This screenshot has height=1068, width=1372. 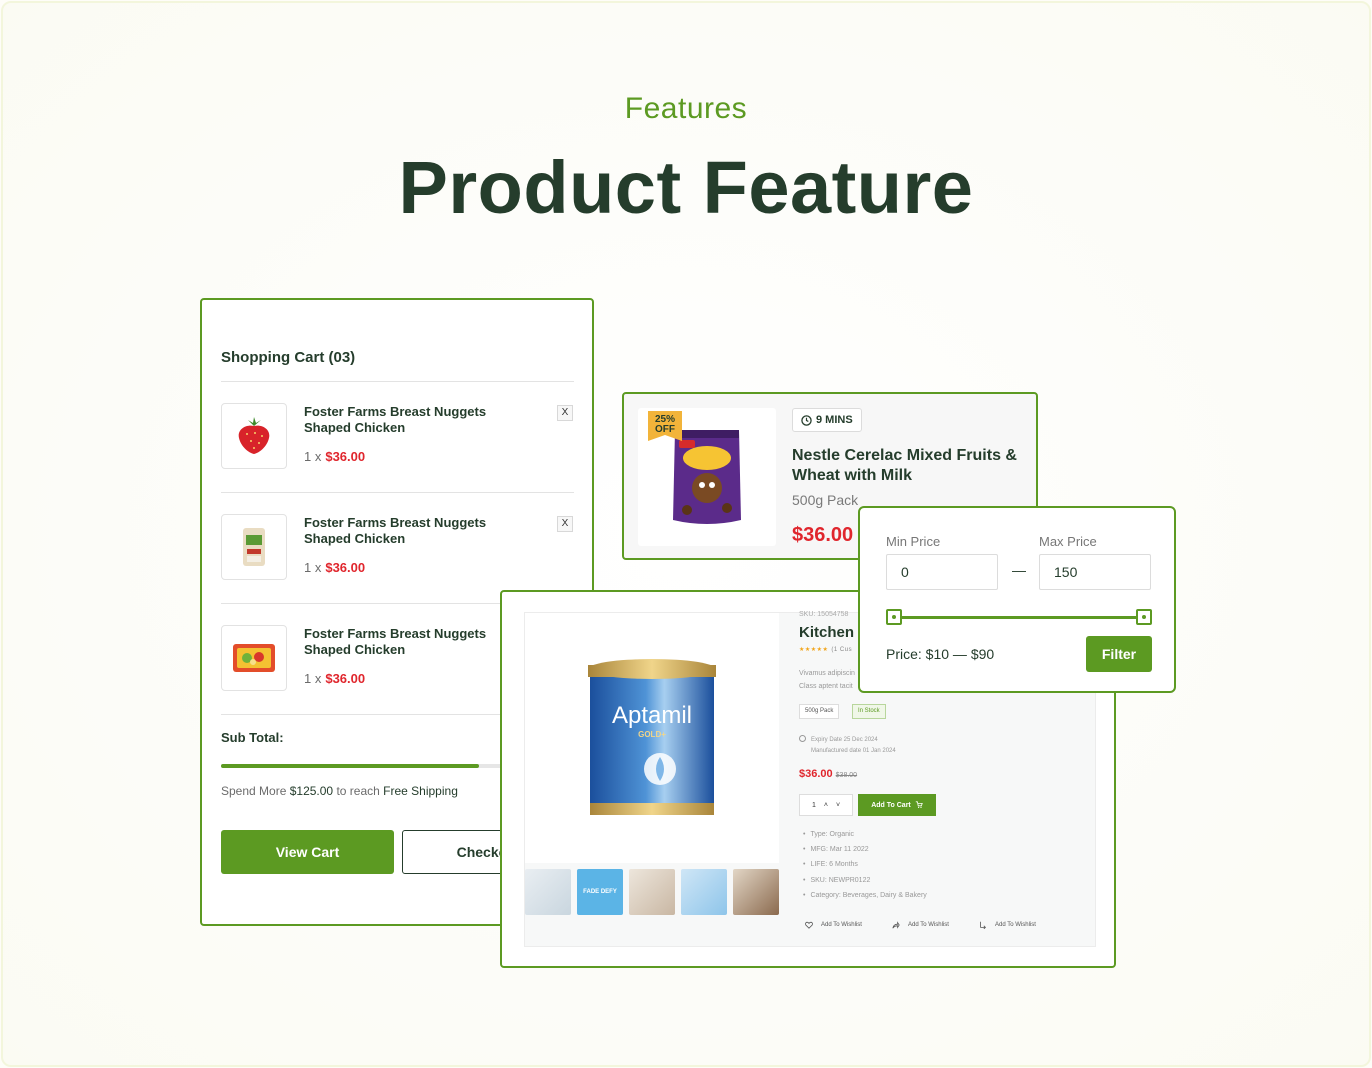 I want to click on strawberry-icon, so click(x=254, y=436).